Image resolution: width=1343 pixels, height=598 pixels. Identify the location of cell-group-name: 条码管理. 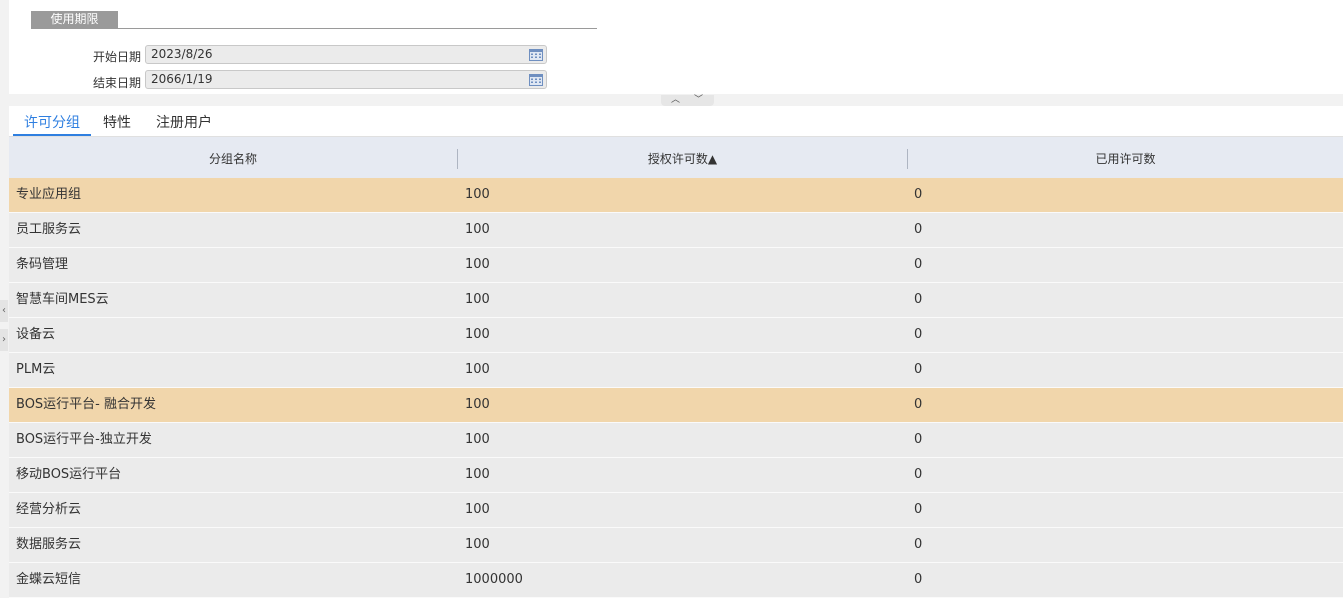
(42, 264).